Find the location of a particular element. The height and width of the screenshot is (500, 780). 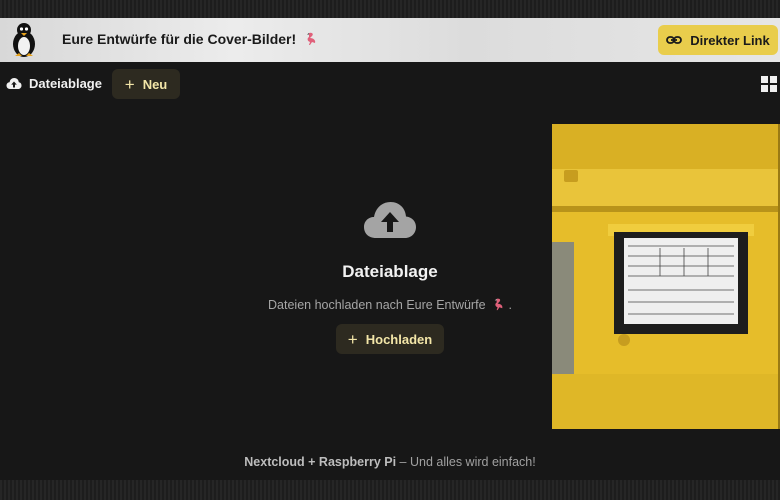

direct-link-button: Direkter Link is located at coordinates (718, 40).